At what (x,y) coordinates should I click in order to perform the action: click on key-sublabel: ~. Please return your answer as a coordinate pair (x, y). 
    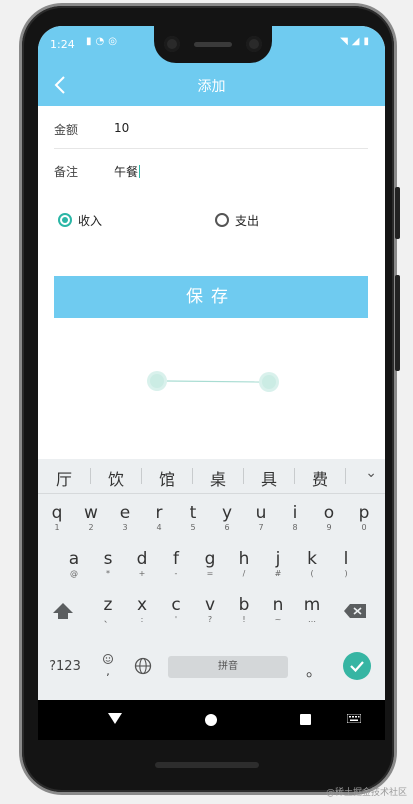
    Looking at the image, I should click on (278, 619).